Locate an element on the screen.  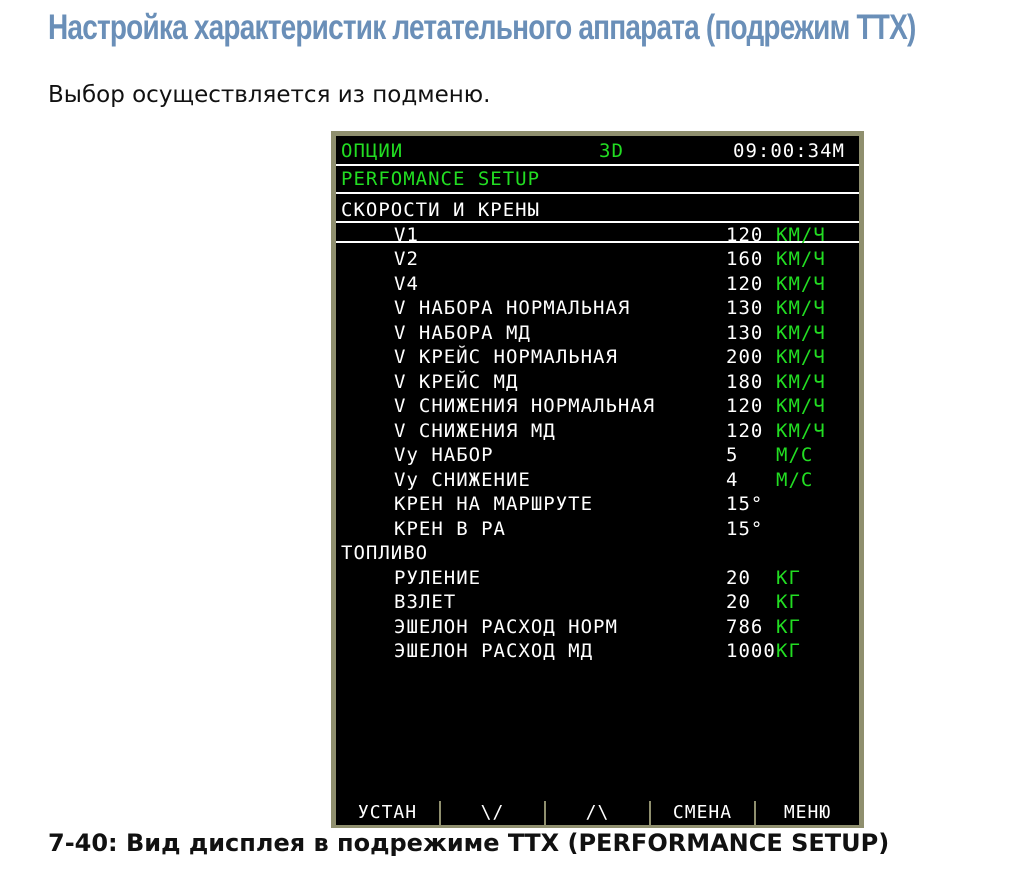
clock-readout: 09:00:34M is located at coordinates (789, 151).